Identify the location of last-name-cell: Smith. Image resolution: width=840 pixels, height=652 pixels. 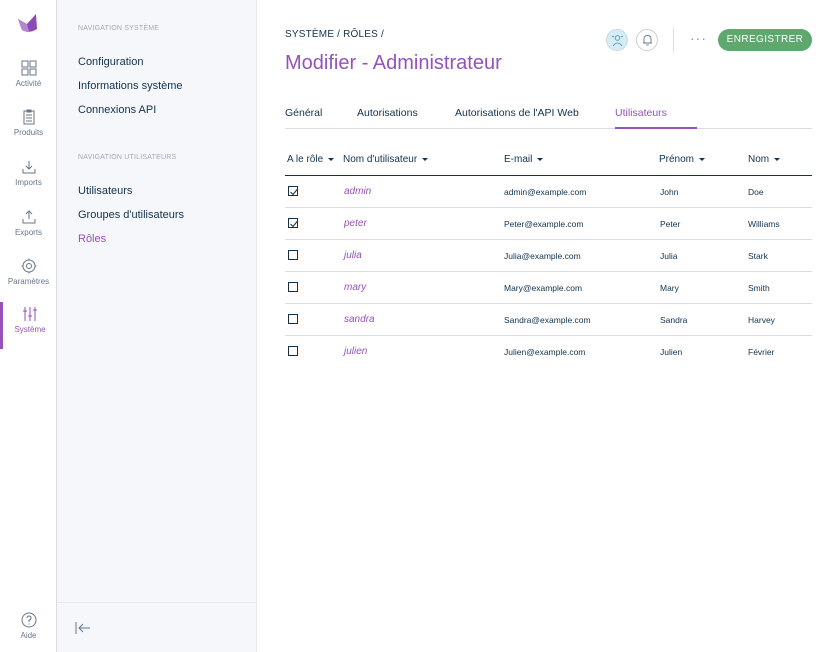
(759, 288).